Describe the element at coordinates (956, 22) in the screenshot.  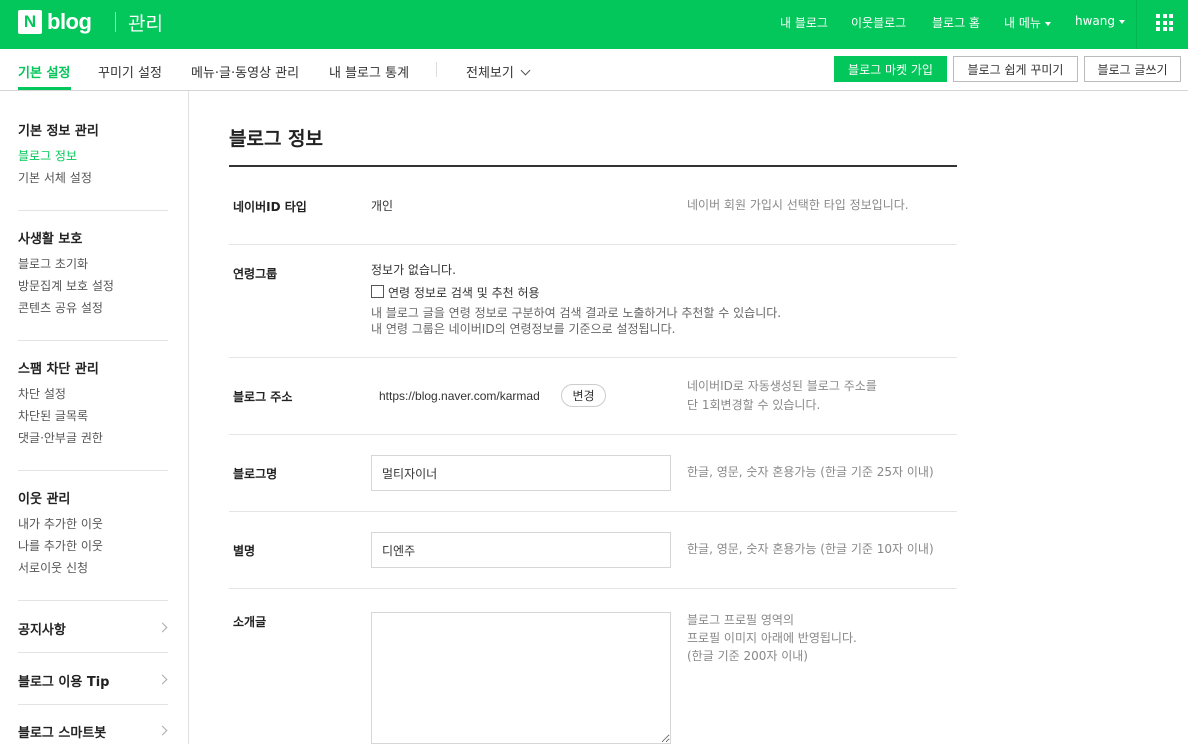
I see `nav-blog-home: 블로그 홈` at that location.